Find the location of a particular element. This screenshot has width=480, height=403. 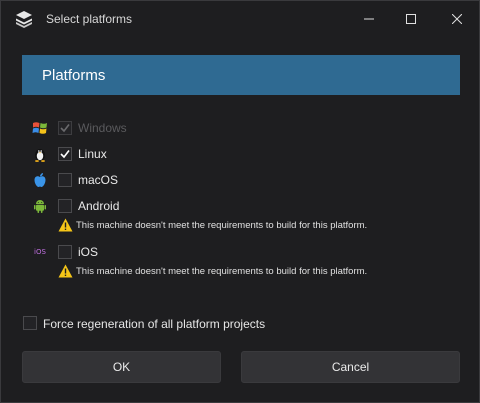

platform-row-android: Android is located at coordinates (241, 206).